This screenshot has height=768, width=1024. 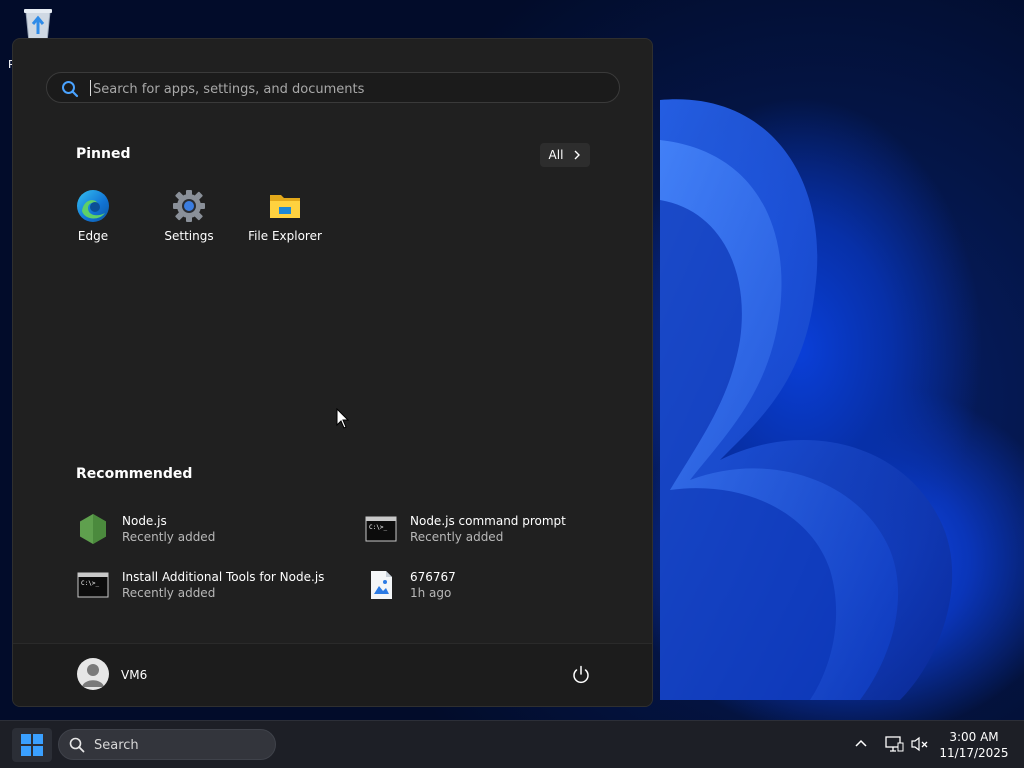 I want to click on taskbar-clock: 3:00 AM 11/17/2025, so click(x=974, y=745).